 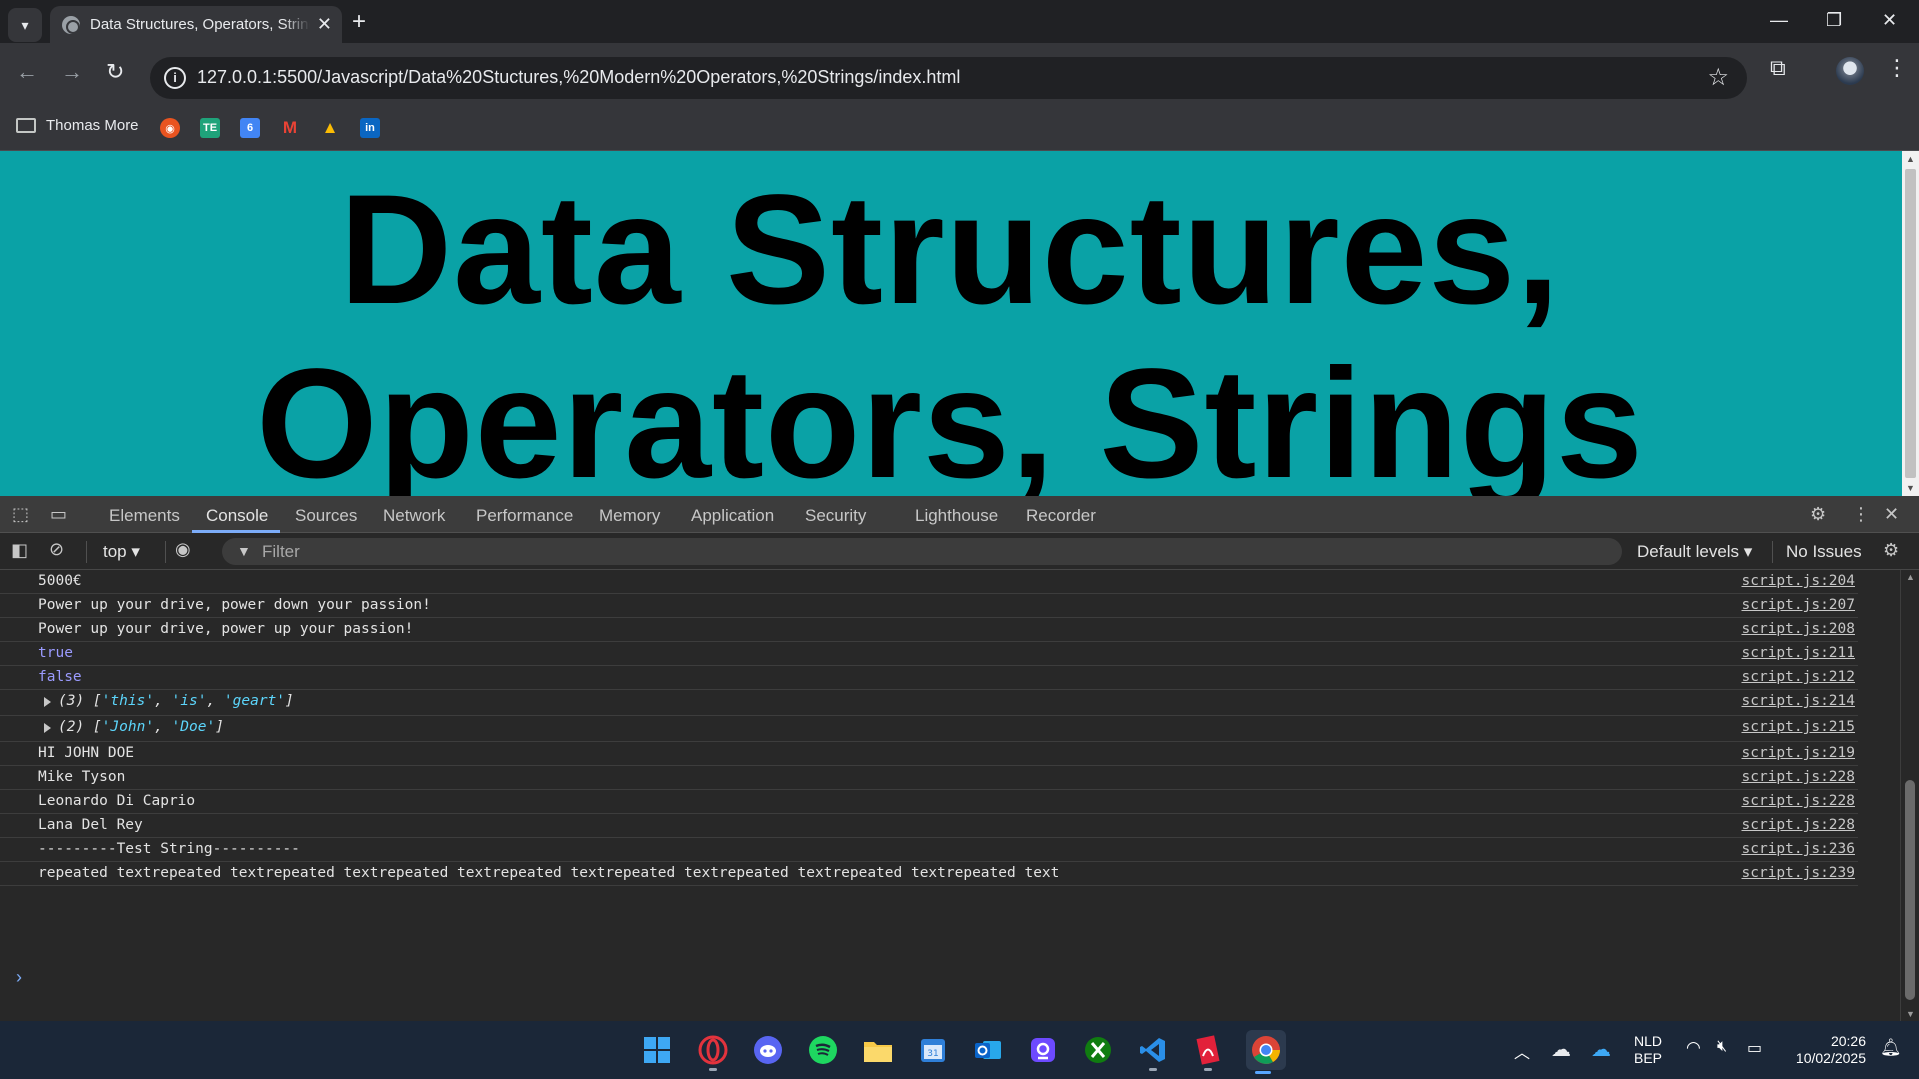 What do you see at coordinates (1799, 873) in the screenshot?
I see `source-link: script.js:239` at bounding box center [1799, 873].